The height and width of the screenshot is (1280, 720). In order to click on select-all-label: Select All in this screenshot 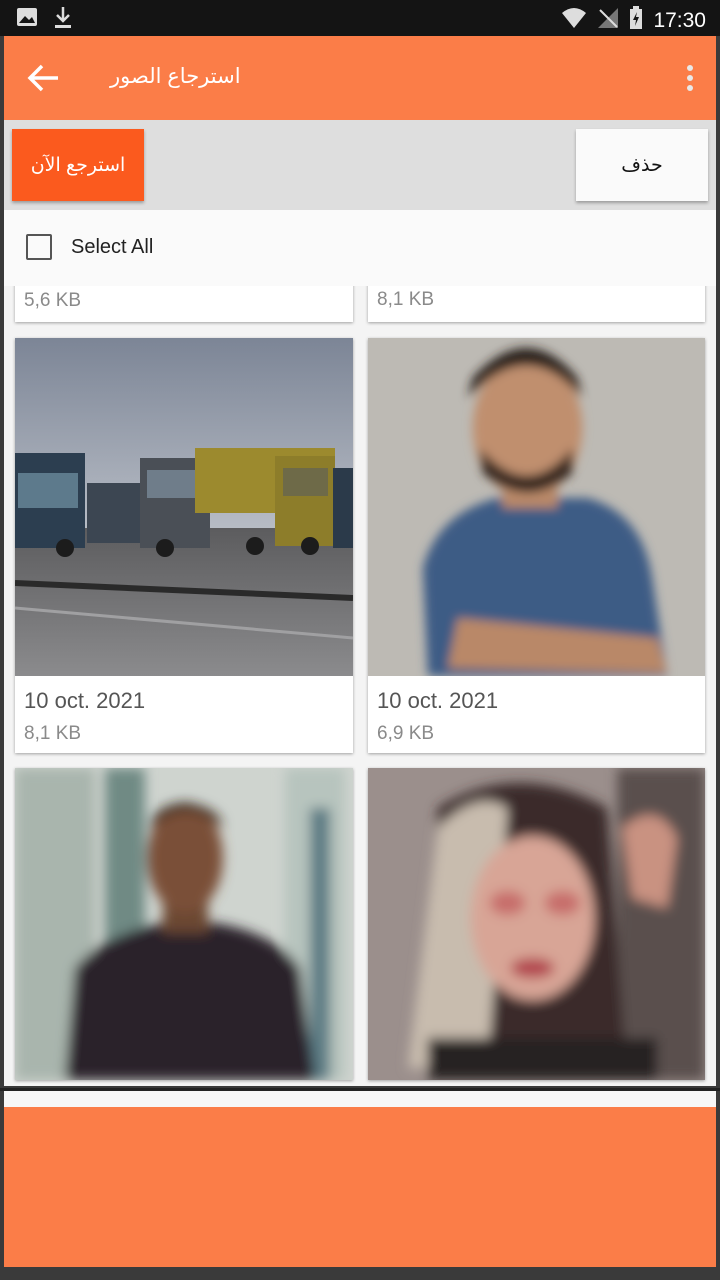, I will do `click(112, 247)`.